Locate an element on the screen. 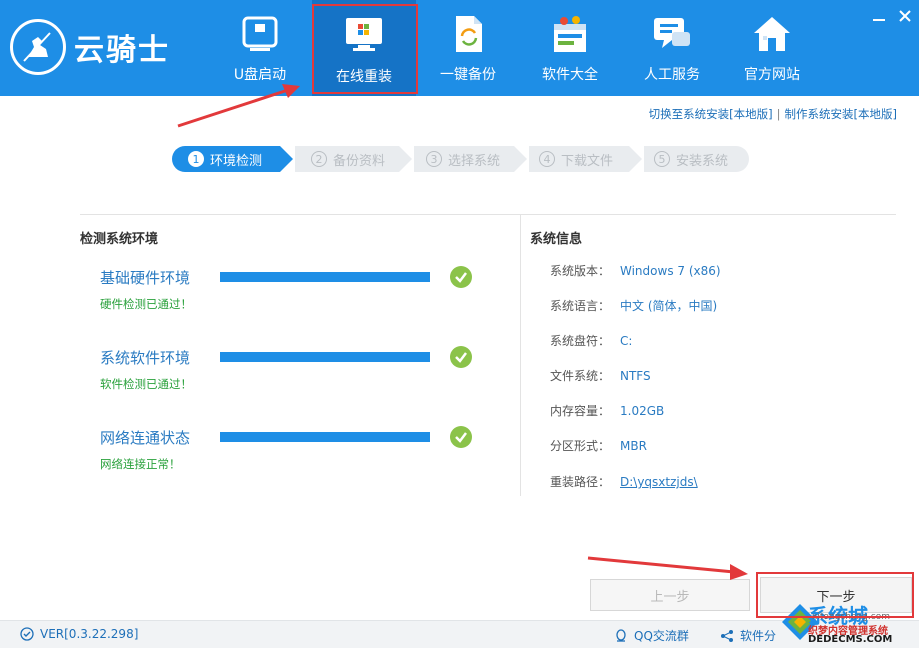 The height and width of the screenshot is (648, 919). info-key: 系统盘符： is located at coordinates (580, 341).